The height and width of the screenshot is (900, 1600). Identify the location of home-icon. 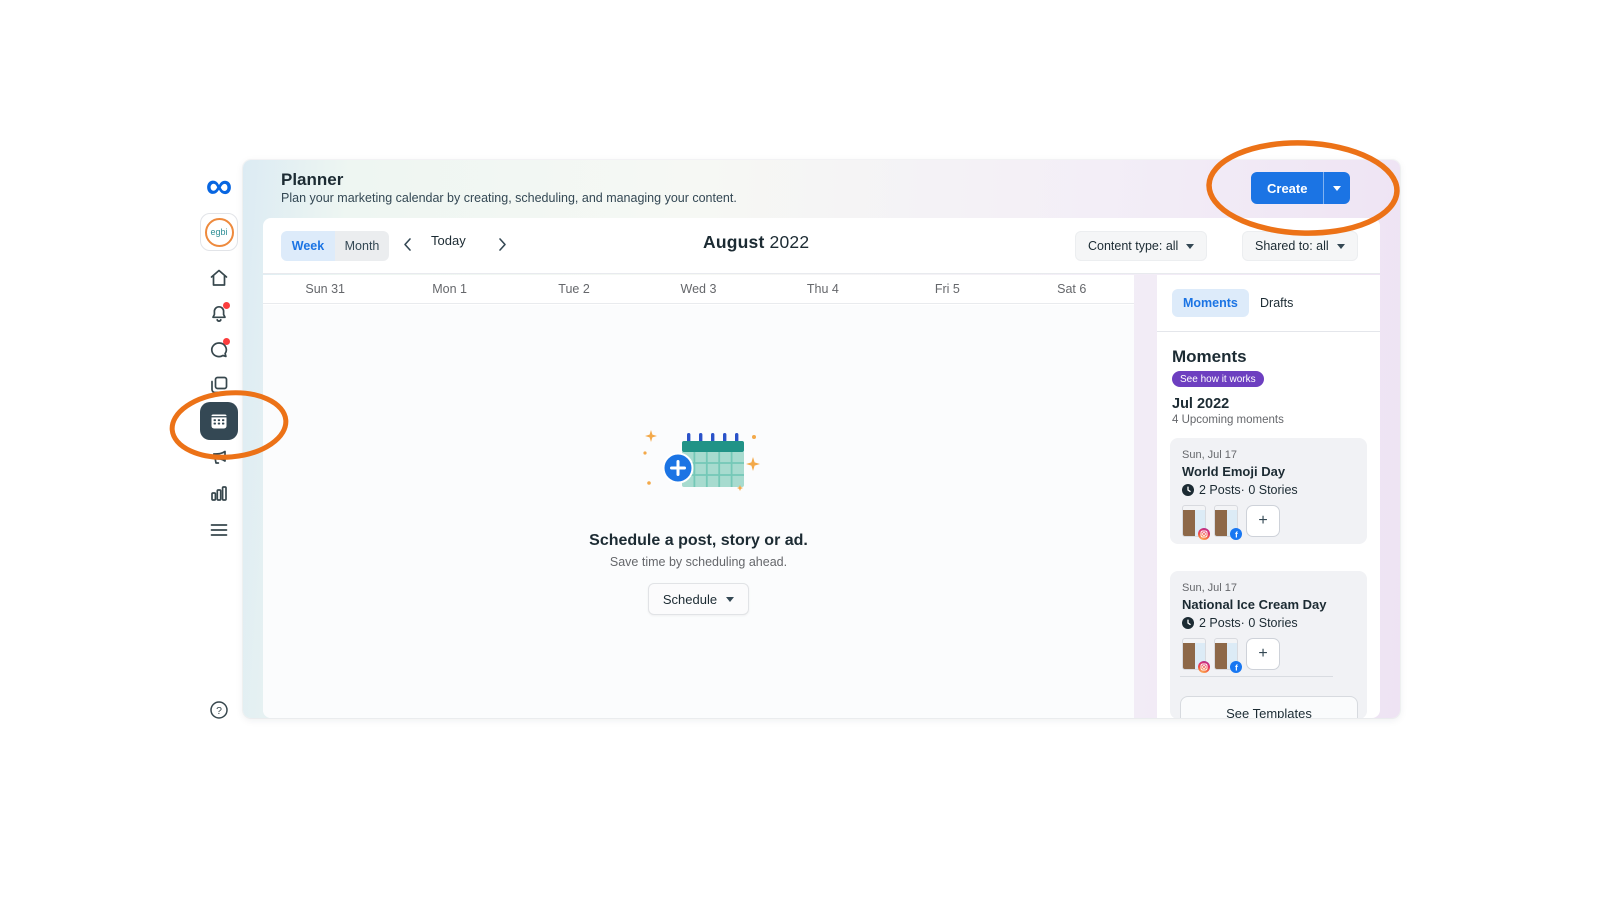
(219, 279).